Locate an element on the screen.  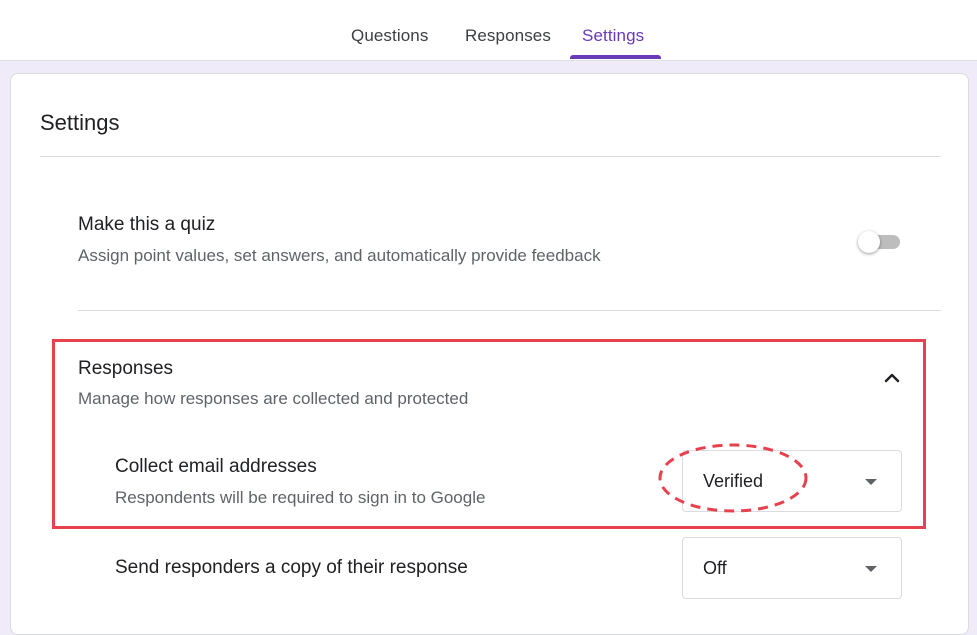
dropdown-arrow-icon is located at coordinates (871, 569).